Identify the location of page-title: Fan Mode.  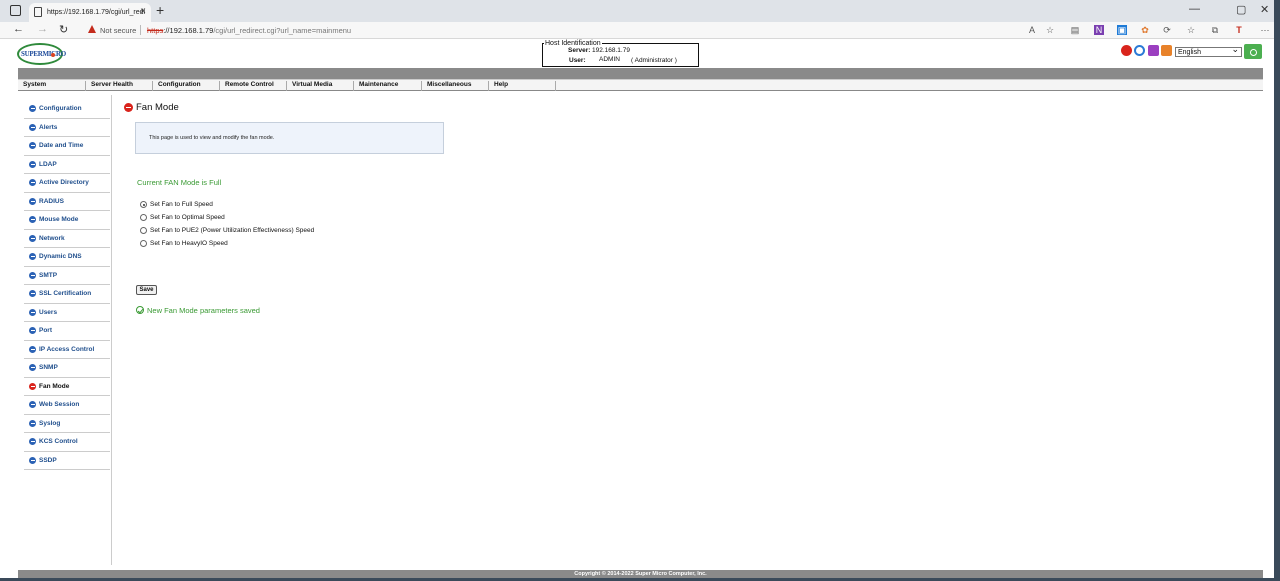
(151, 107).